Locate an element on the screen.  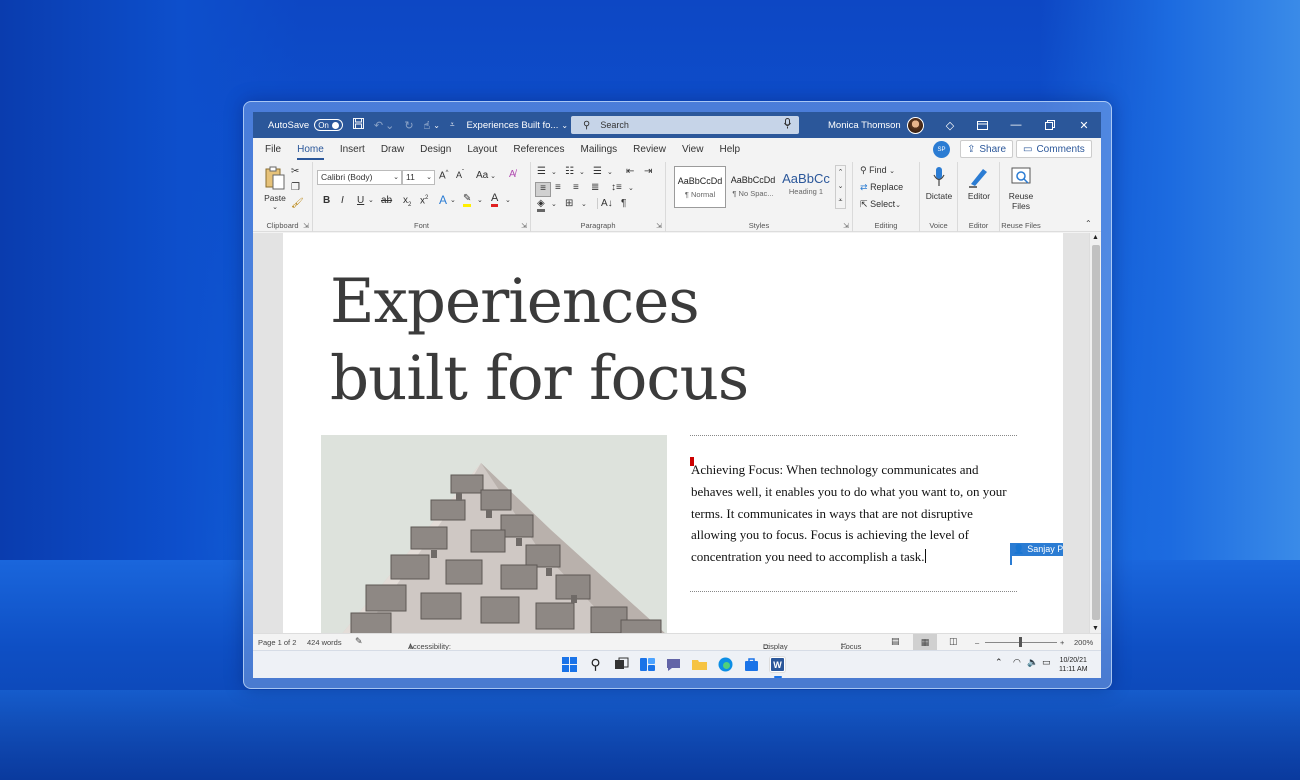
scroll-down-icon: ▼ is located at coordinates (1095, 628).